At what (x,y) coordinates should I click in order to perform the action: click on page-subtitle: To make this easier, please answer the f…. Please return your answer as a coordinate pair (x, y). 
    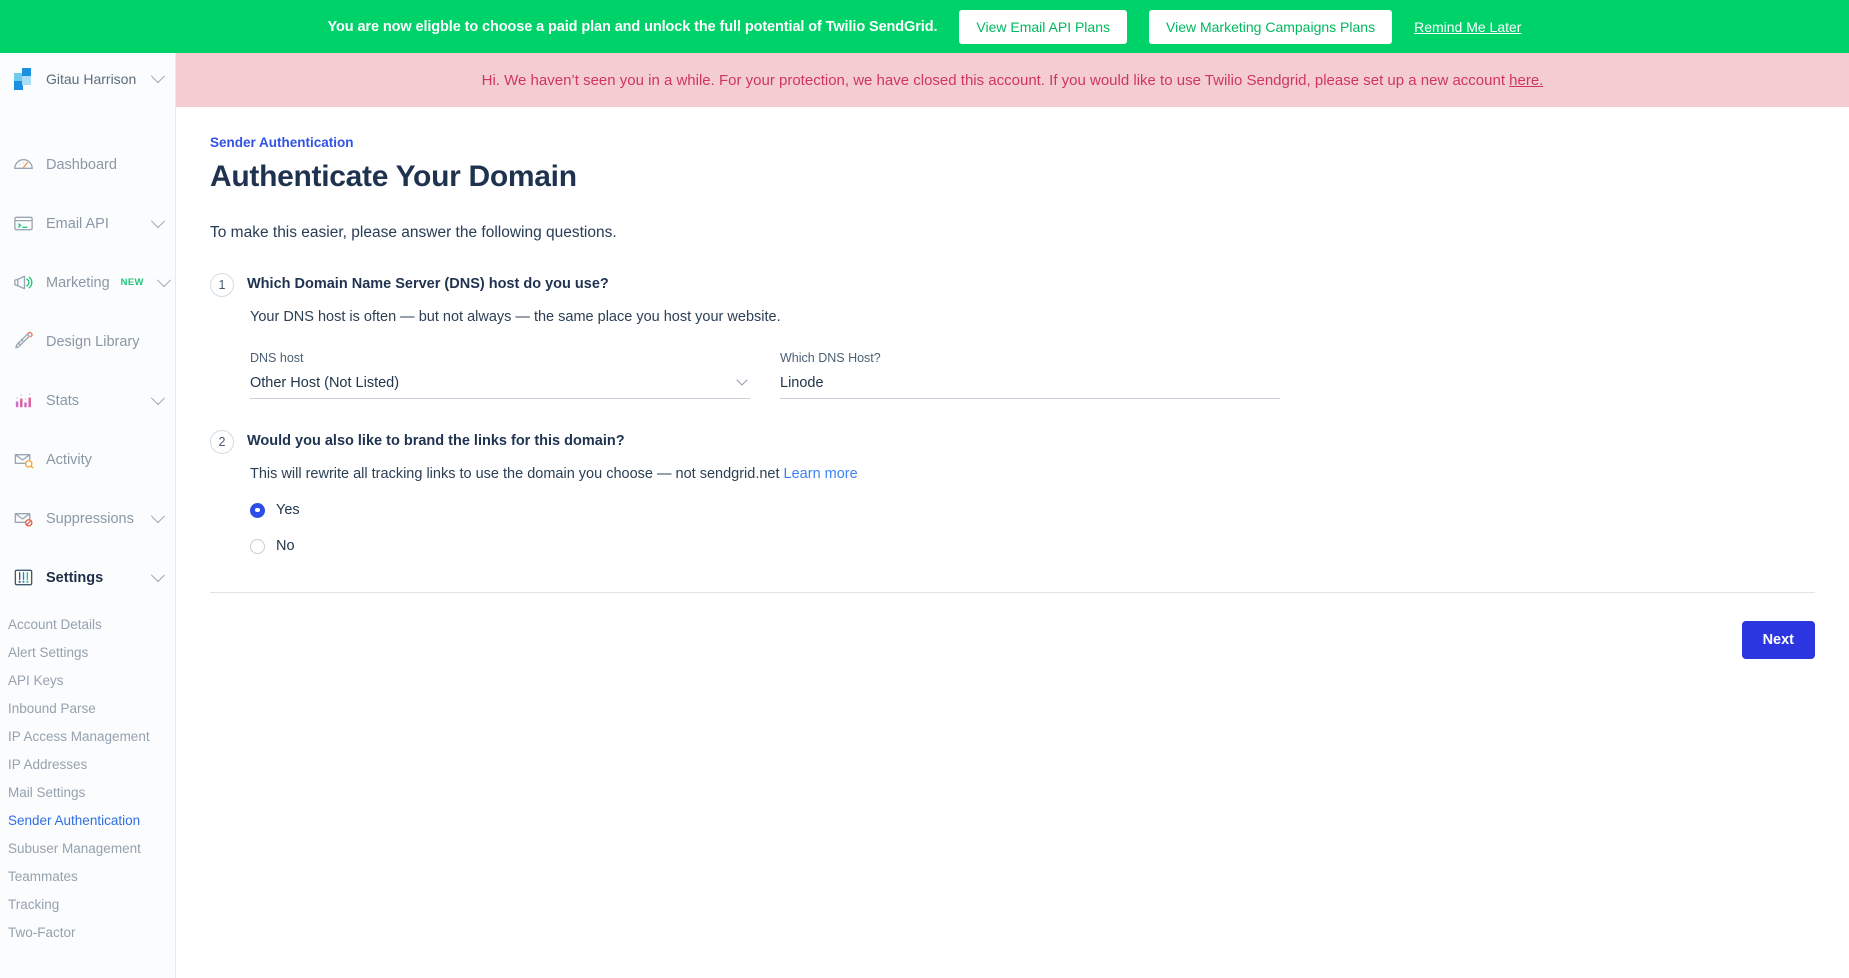
    Looking at the image, I should click on (413, 232).